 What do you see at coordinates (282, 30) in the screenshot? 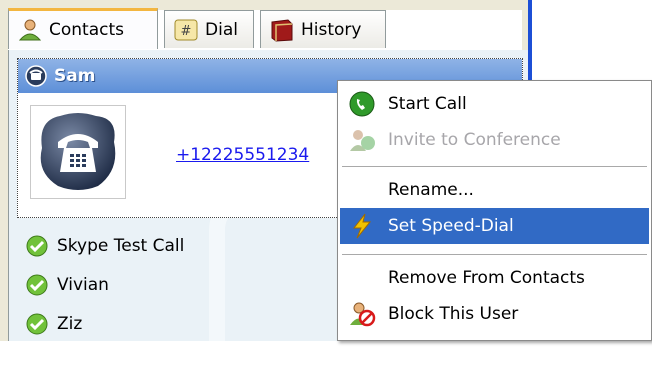
I see `history-book-icon` at bounding box center [282, 30].